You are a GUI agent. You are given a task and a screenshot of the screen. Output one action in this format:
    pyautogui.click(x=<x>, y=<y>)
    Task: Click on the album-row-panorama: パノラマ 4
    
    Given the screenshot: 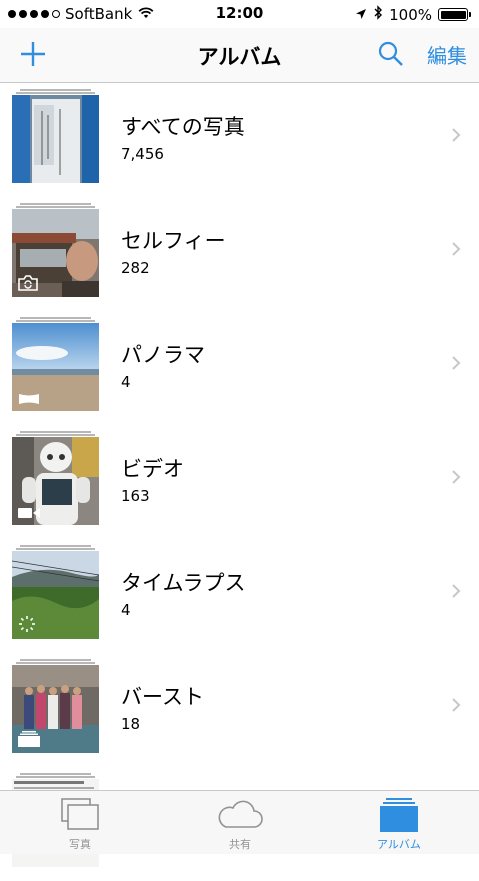 What is the action you would take?
    pyautogui.click(x=239, y=368)
    